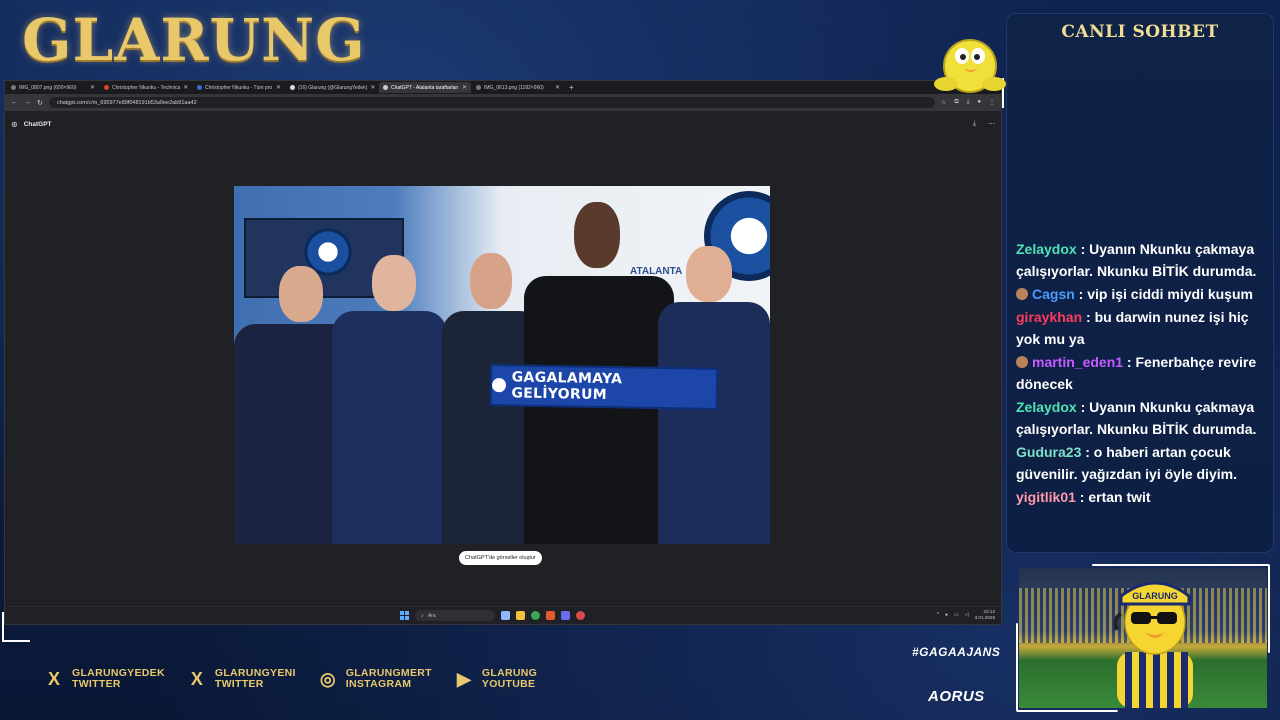  Describe the element at coordinates (956, 652) in the screenshot. I see `hashtag: #GAGAAJANS` at that location.